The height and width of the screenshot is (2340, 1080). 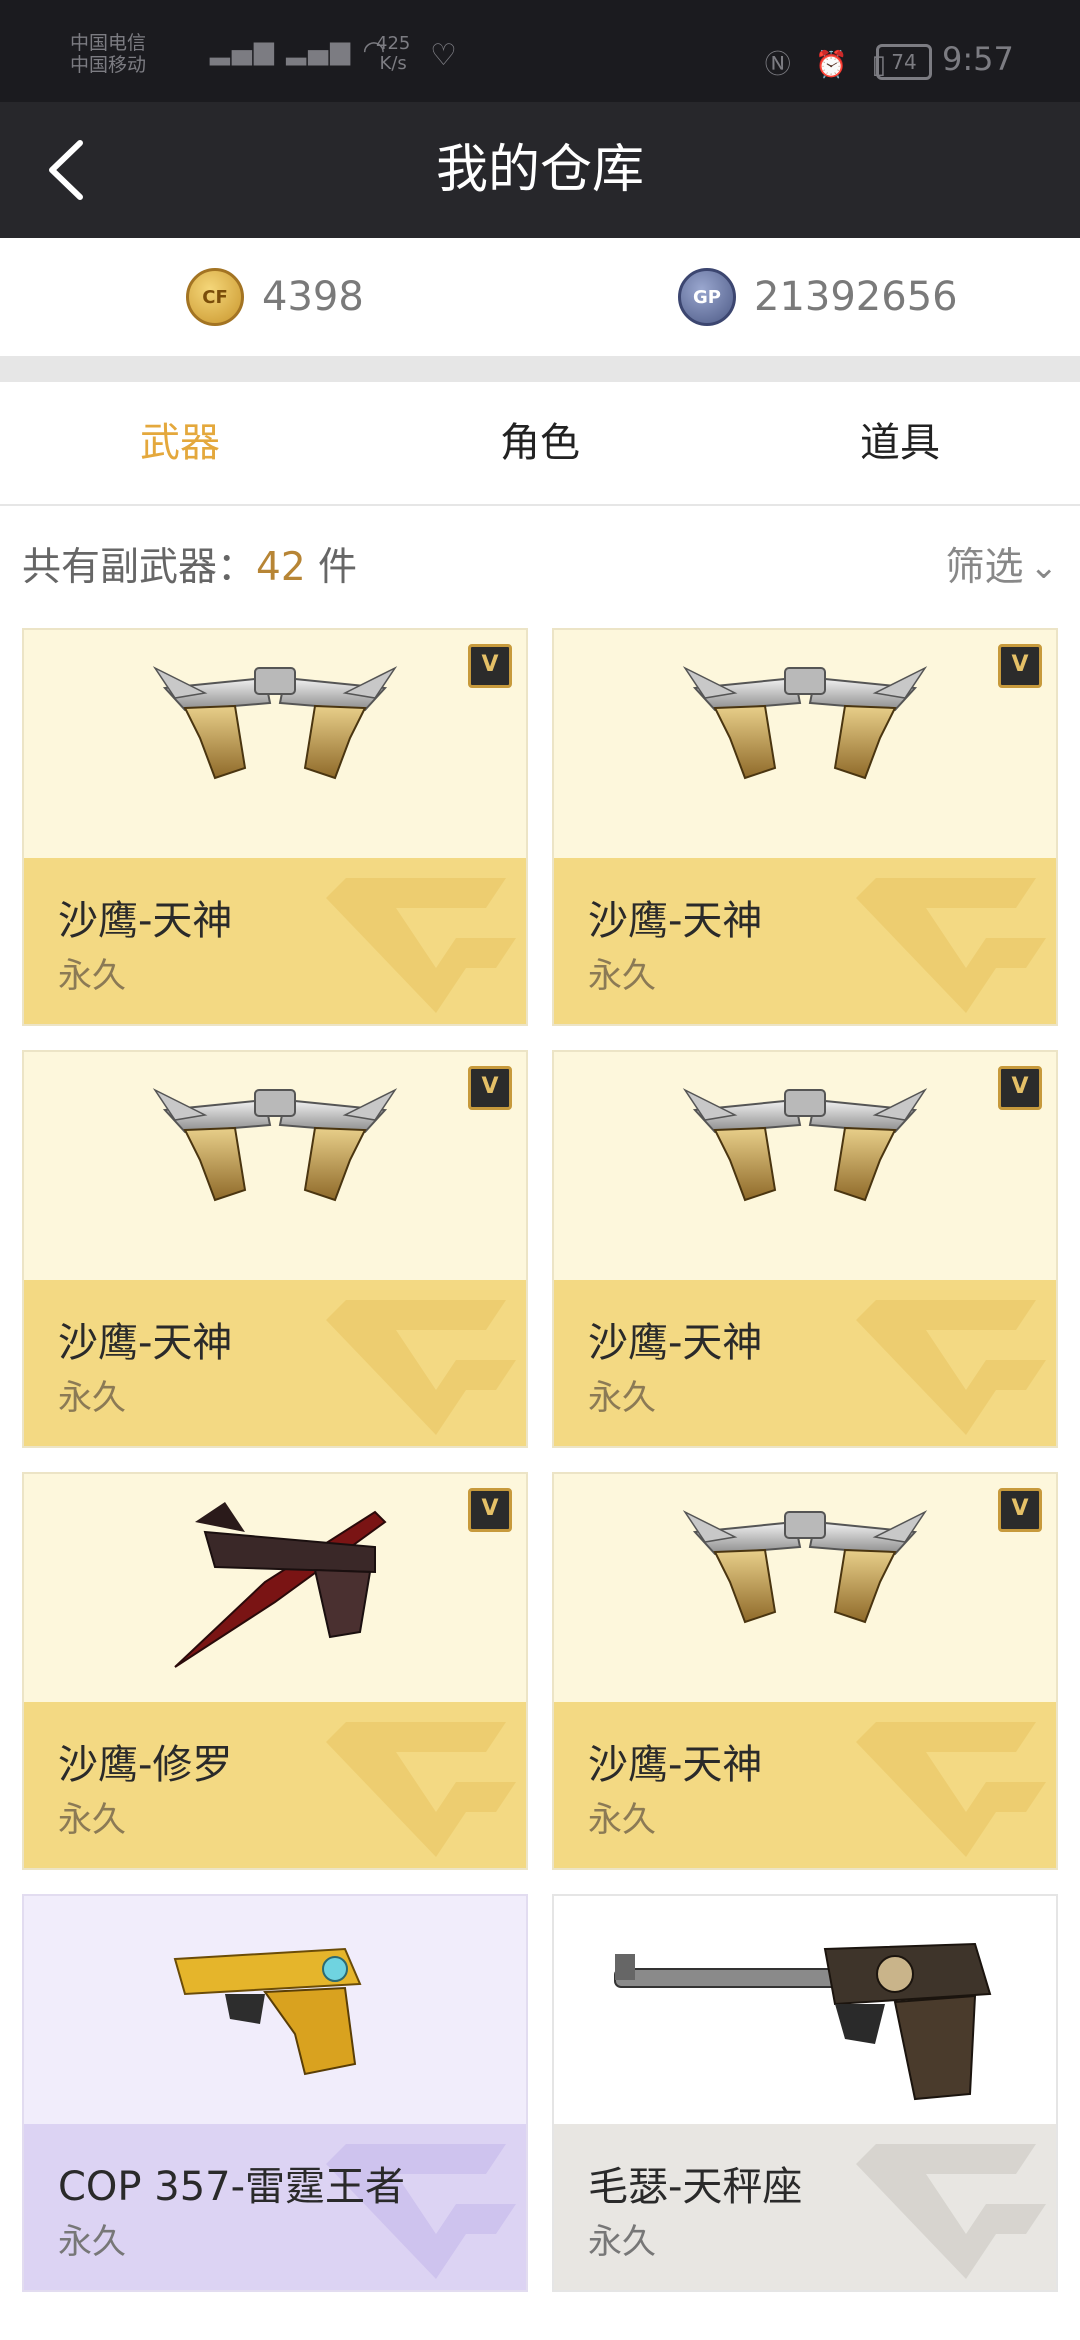 I want to click on page-title: 我的仓库, so click(x=539, y=170).